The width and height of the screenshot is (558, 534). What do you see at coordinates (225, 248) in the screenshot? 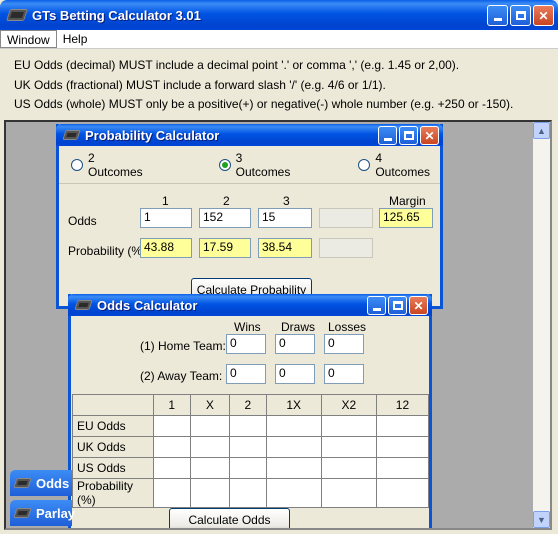
I see `probability-output-2: 17.59` at bounding box center [225, 248].